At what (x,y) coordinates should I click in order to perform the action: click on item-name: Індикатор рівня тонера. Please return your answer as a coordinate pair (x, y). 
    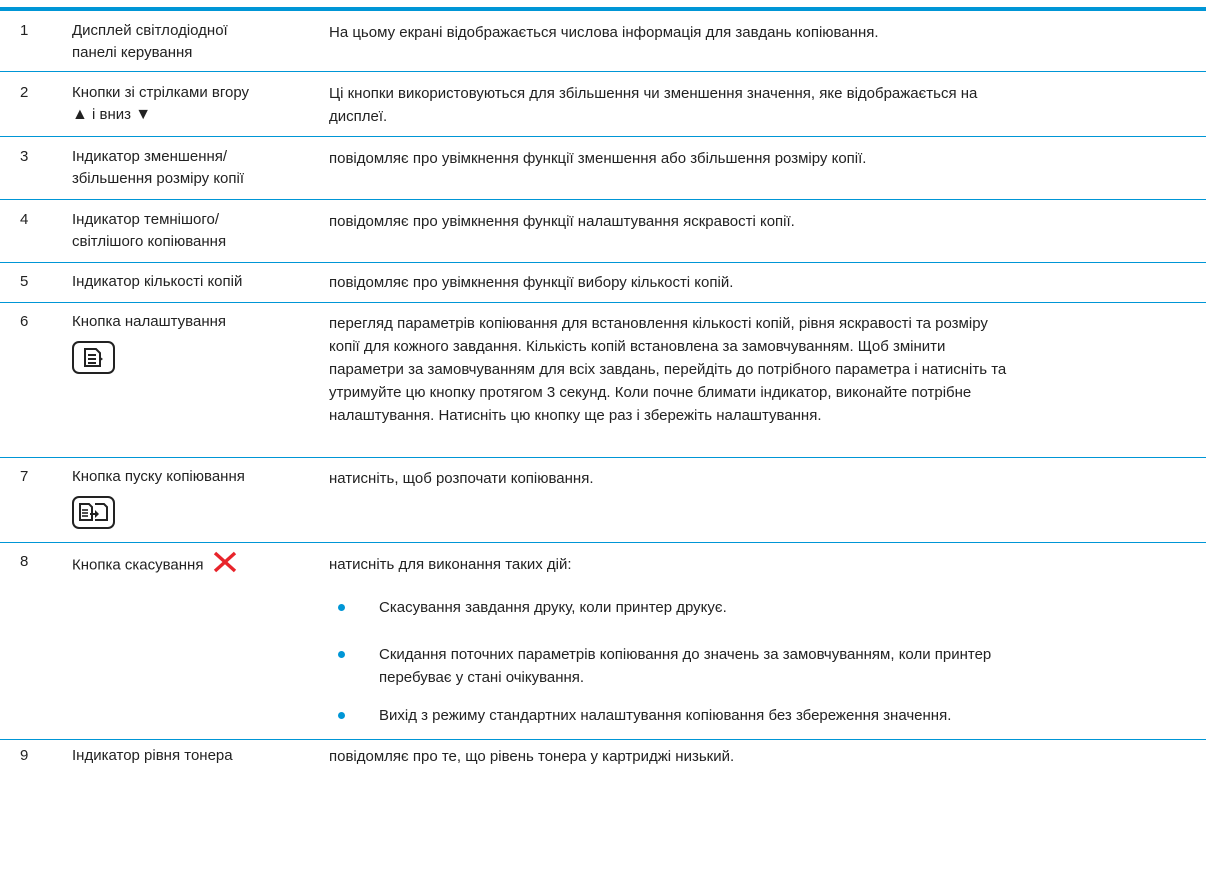
    Looking at the image, I should click on (152, 755).